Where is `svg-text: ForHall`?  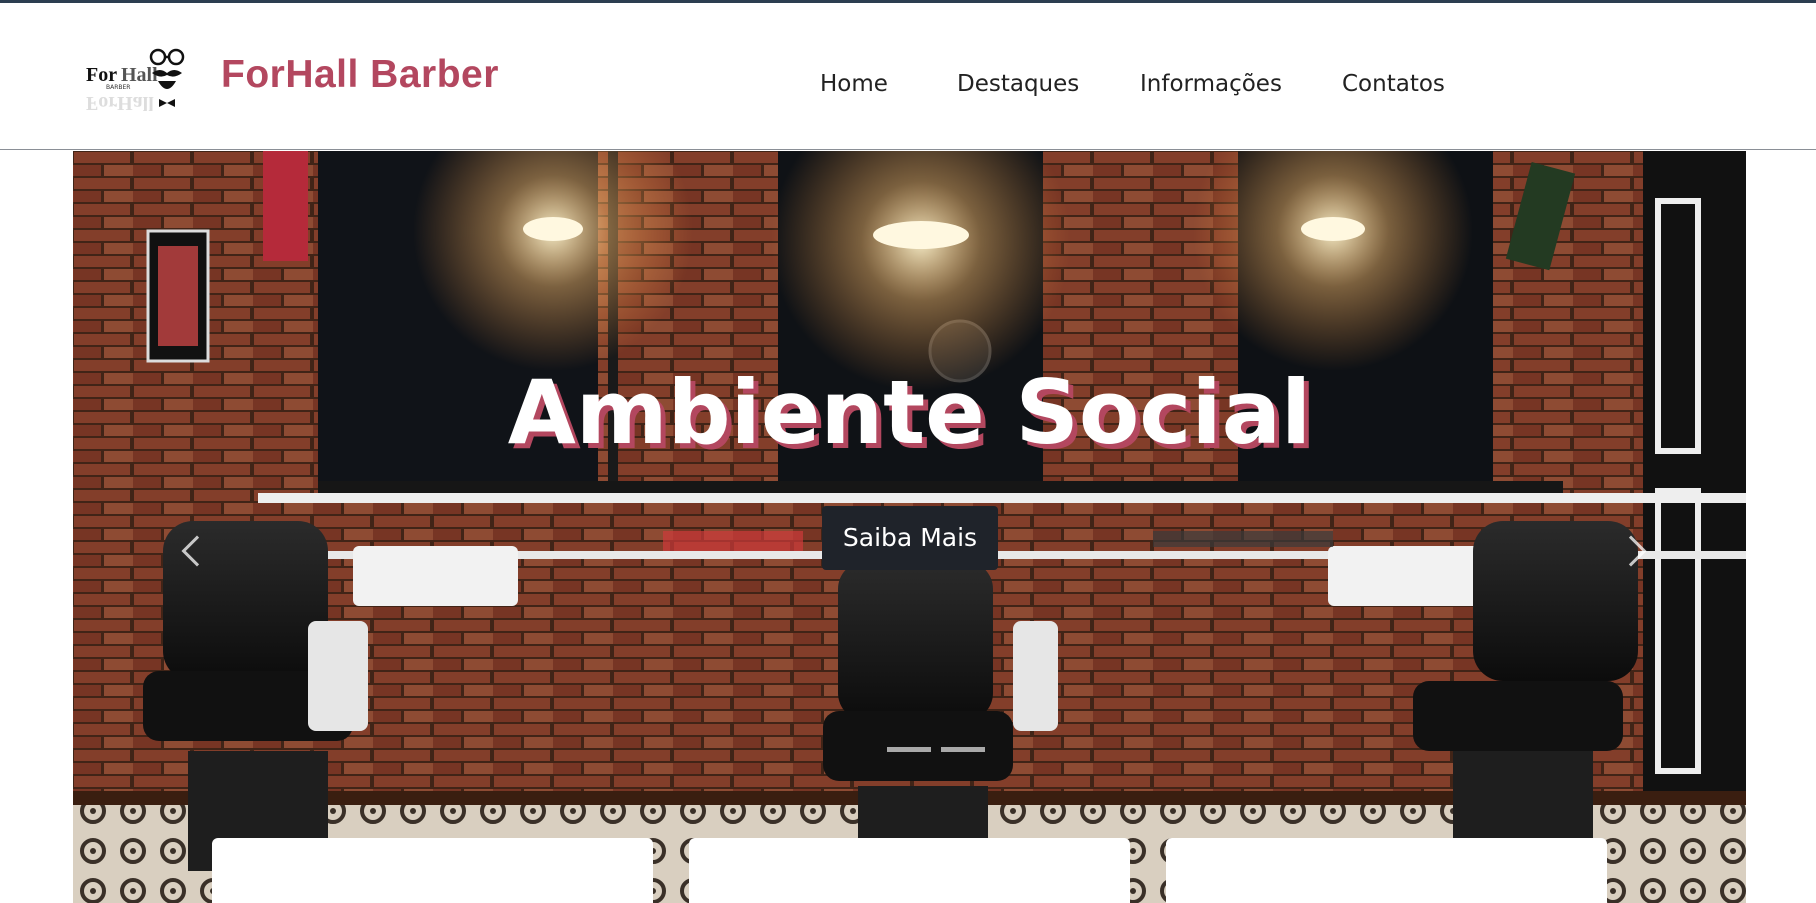 svg-text: ForHall is located at coordinates (120, 103).